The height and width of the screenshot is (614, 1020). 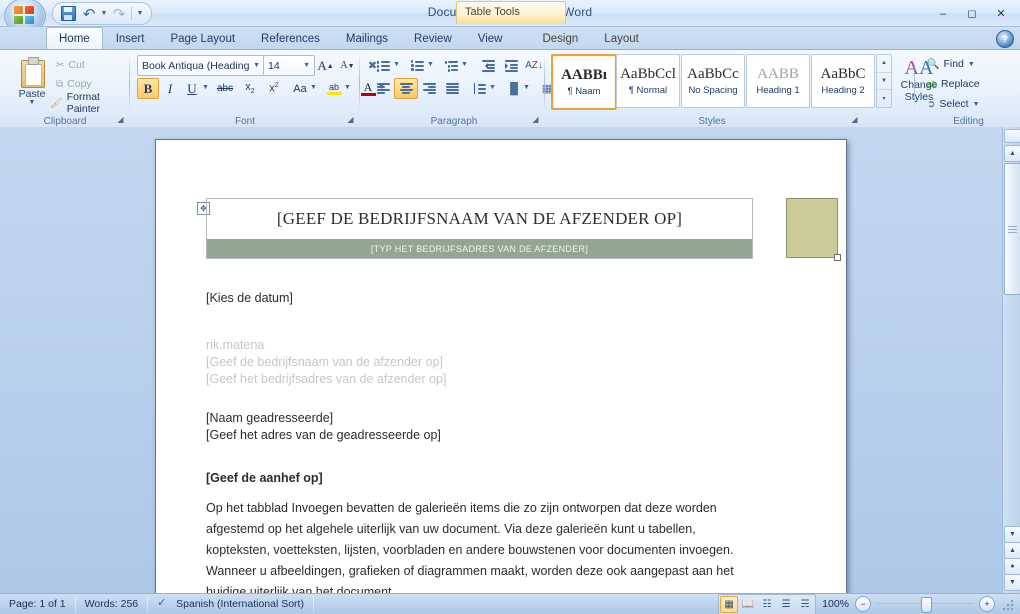 I want to click on line-spacing-dropdown: ▼, so click(x=492, y=87).